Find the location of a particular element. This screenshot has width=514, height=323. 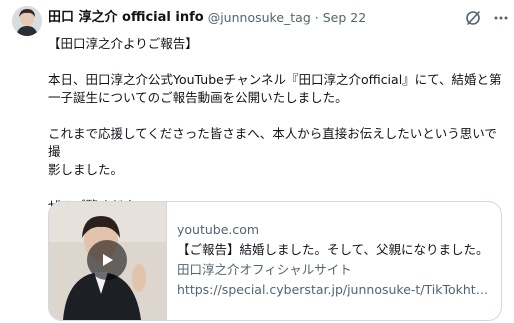

avatar-photo-icon is located at coordinates (27, 21).